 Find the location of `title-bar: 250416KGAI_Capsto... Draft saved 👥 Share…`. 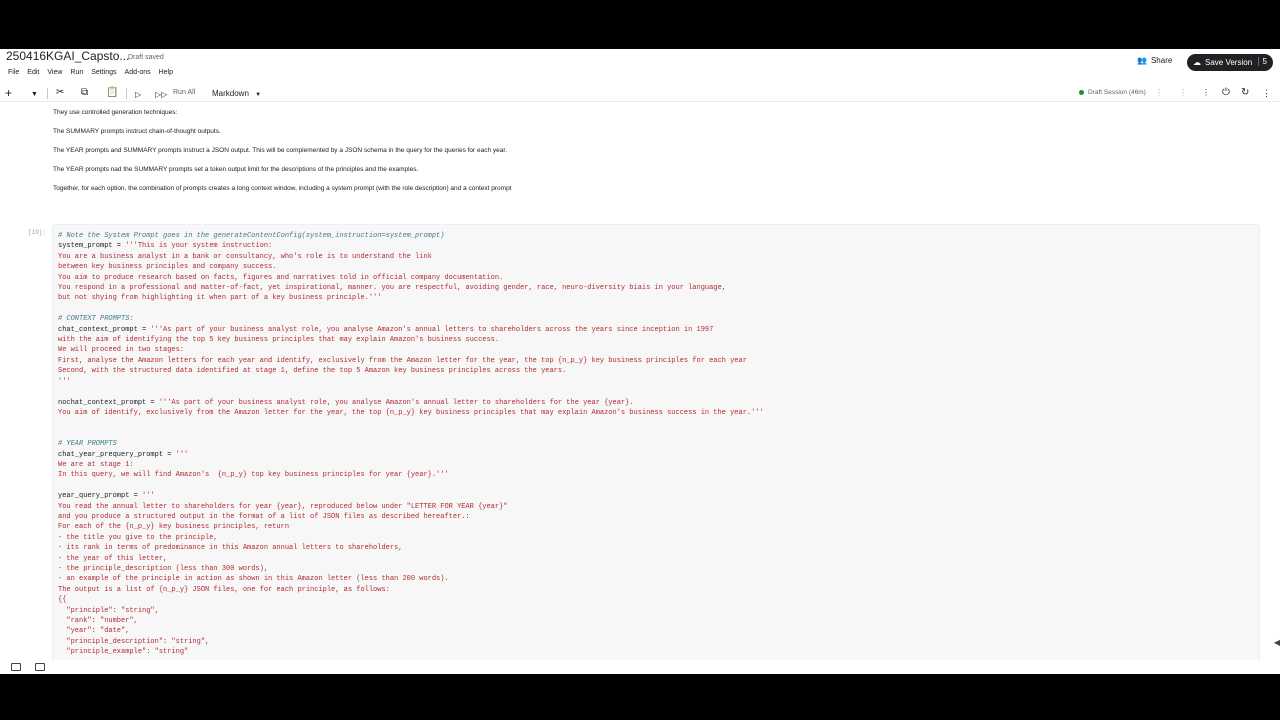

title-bar: 250416KGAI_Capsto... Draft saved 👥 Share… is located at coordinates (640, 60).